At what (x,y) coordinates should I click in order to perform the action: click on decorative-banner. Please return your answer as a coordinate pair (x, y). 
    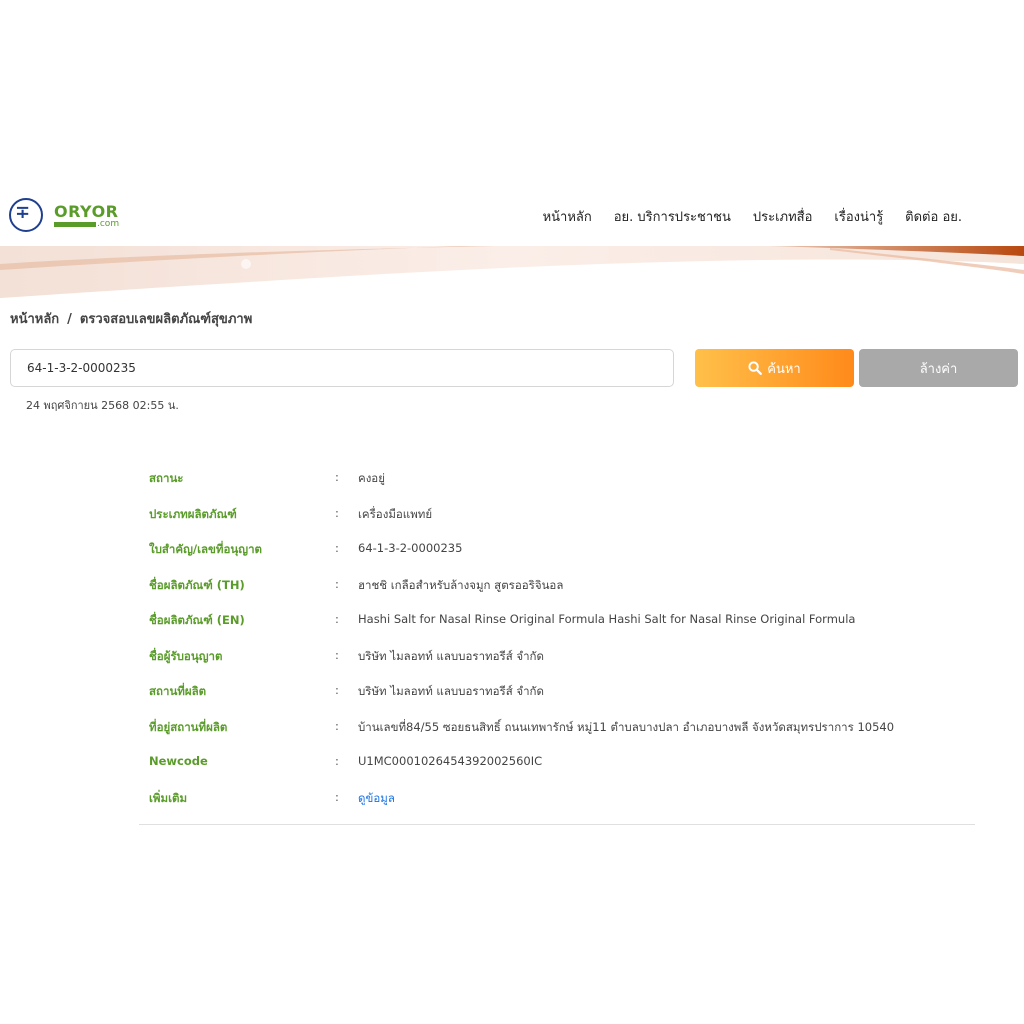
    Looking at the image, I should click on (512, 273).